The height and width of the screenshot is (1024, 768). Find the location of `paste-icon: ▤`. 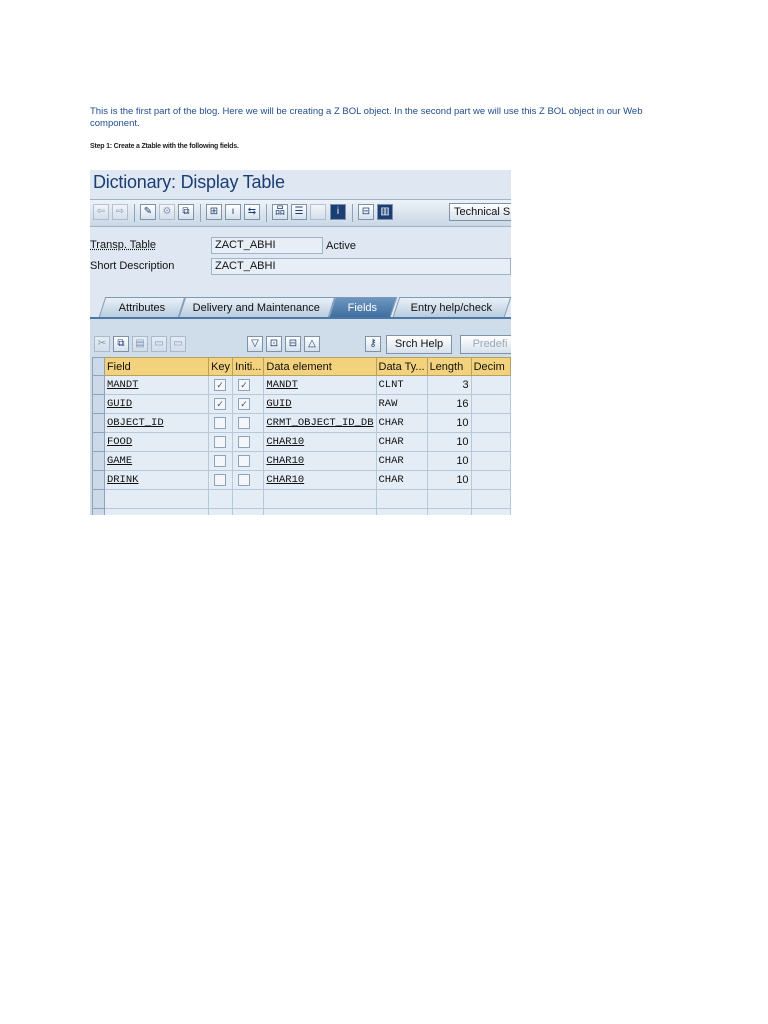

paste-icon: ▤ is located at coordinates (140, 344).